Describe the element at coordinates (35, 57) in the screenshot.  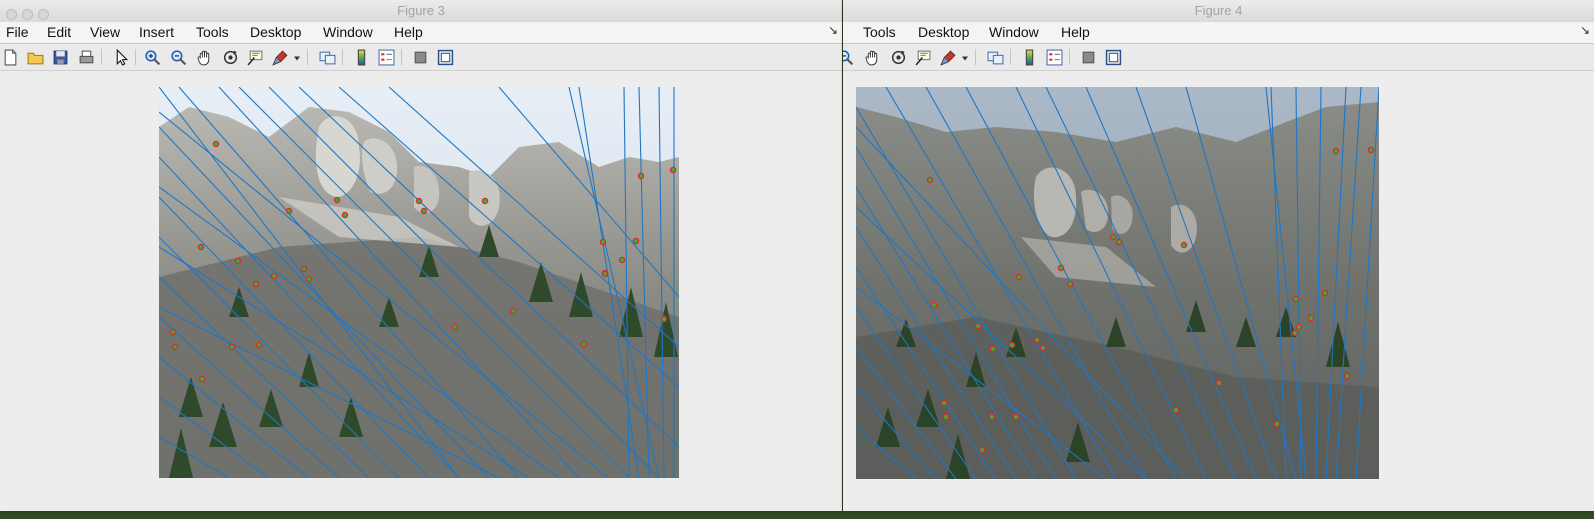
I see `open-file-icon` at that location.